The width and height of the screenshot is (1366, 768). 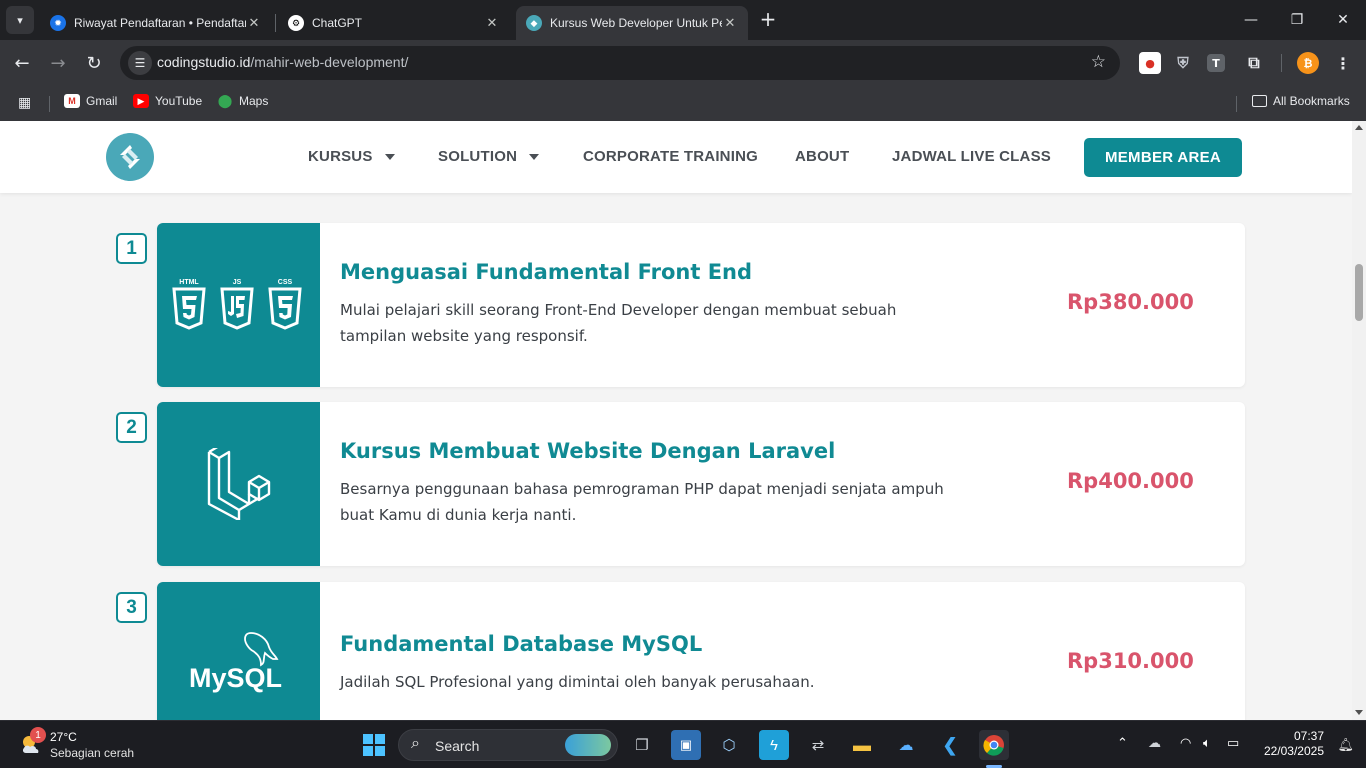 I want to click on codingstudio-favicon-icon: ◆, so click(x=534, y=23).